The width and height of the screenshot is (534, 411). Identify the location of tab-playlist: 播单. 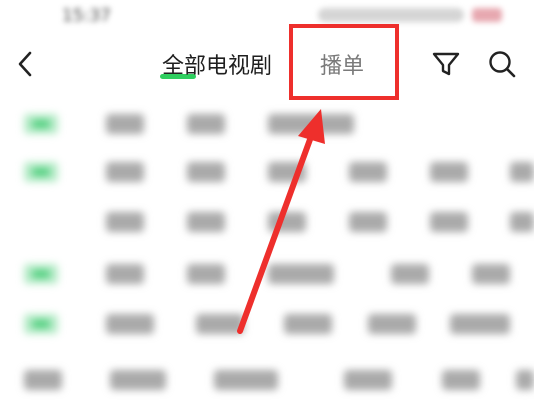
(342, 64).